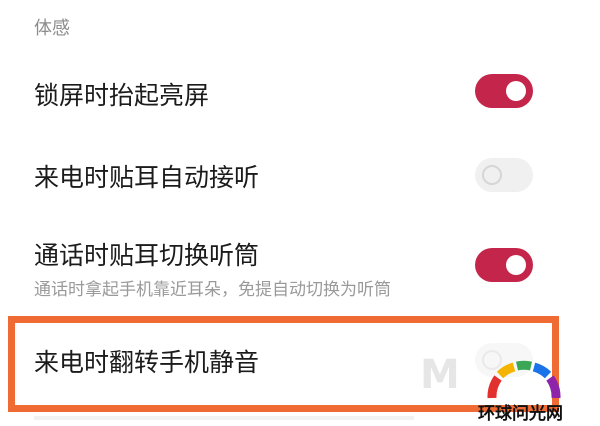  I want to click on watermark-letter: M, so click(440, 375).